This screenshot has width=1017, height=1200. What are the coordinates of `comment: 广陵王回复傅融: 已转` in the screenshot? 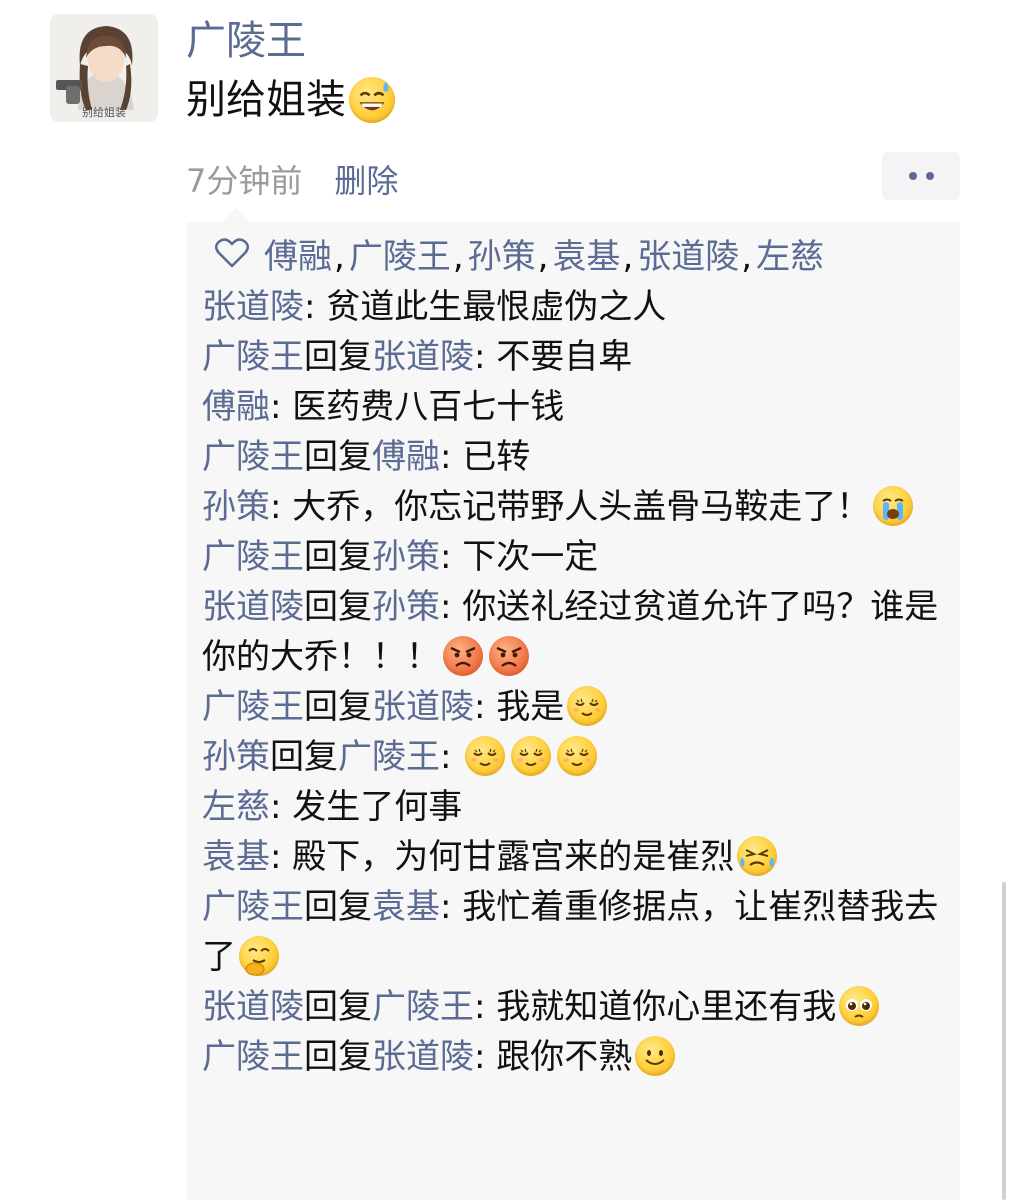 It's located at (577, 457).